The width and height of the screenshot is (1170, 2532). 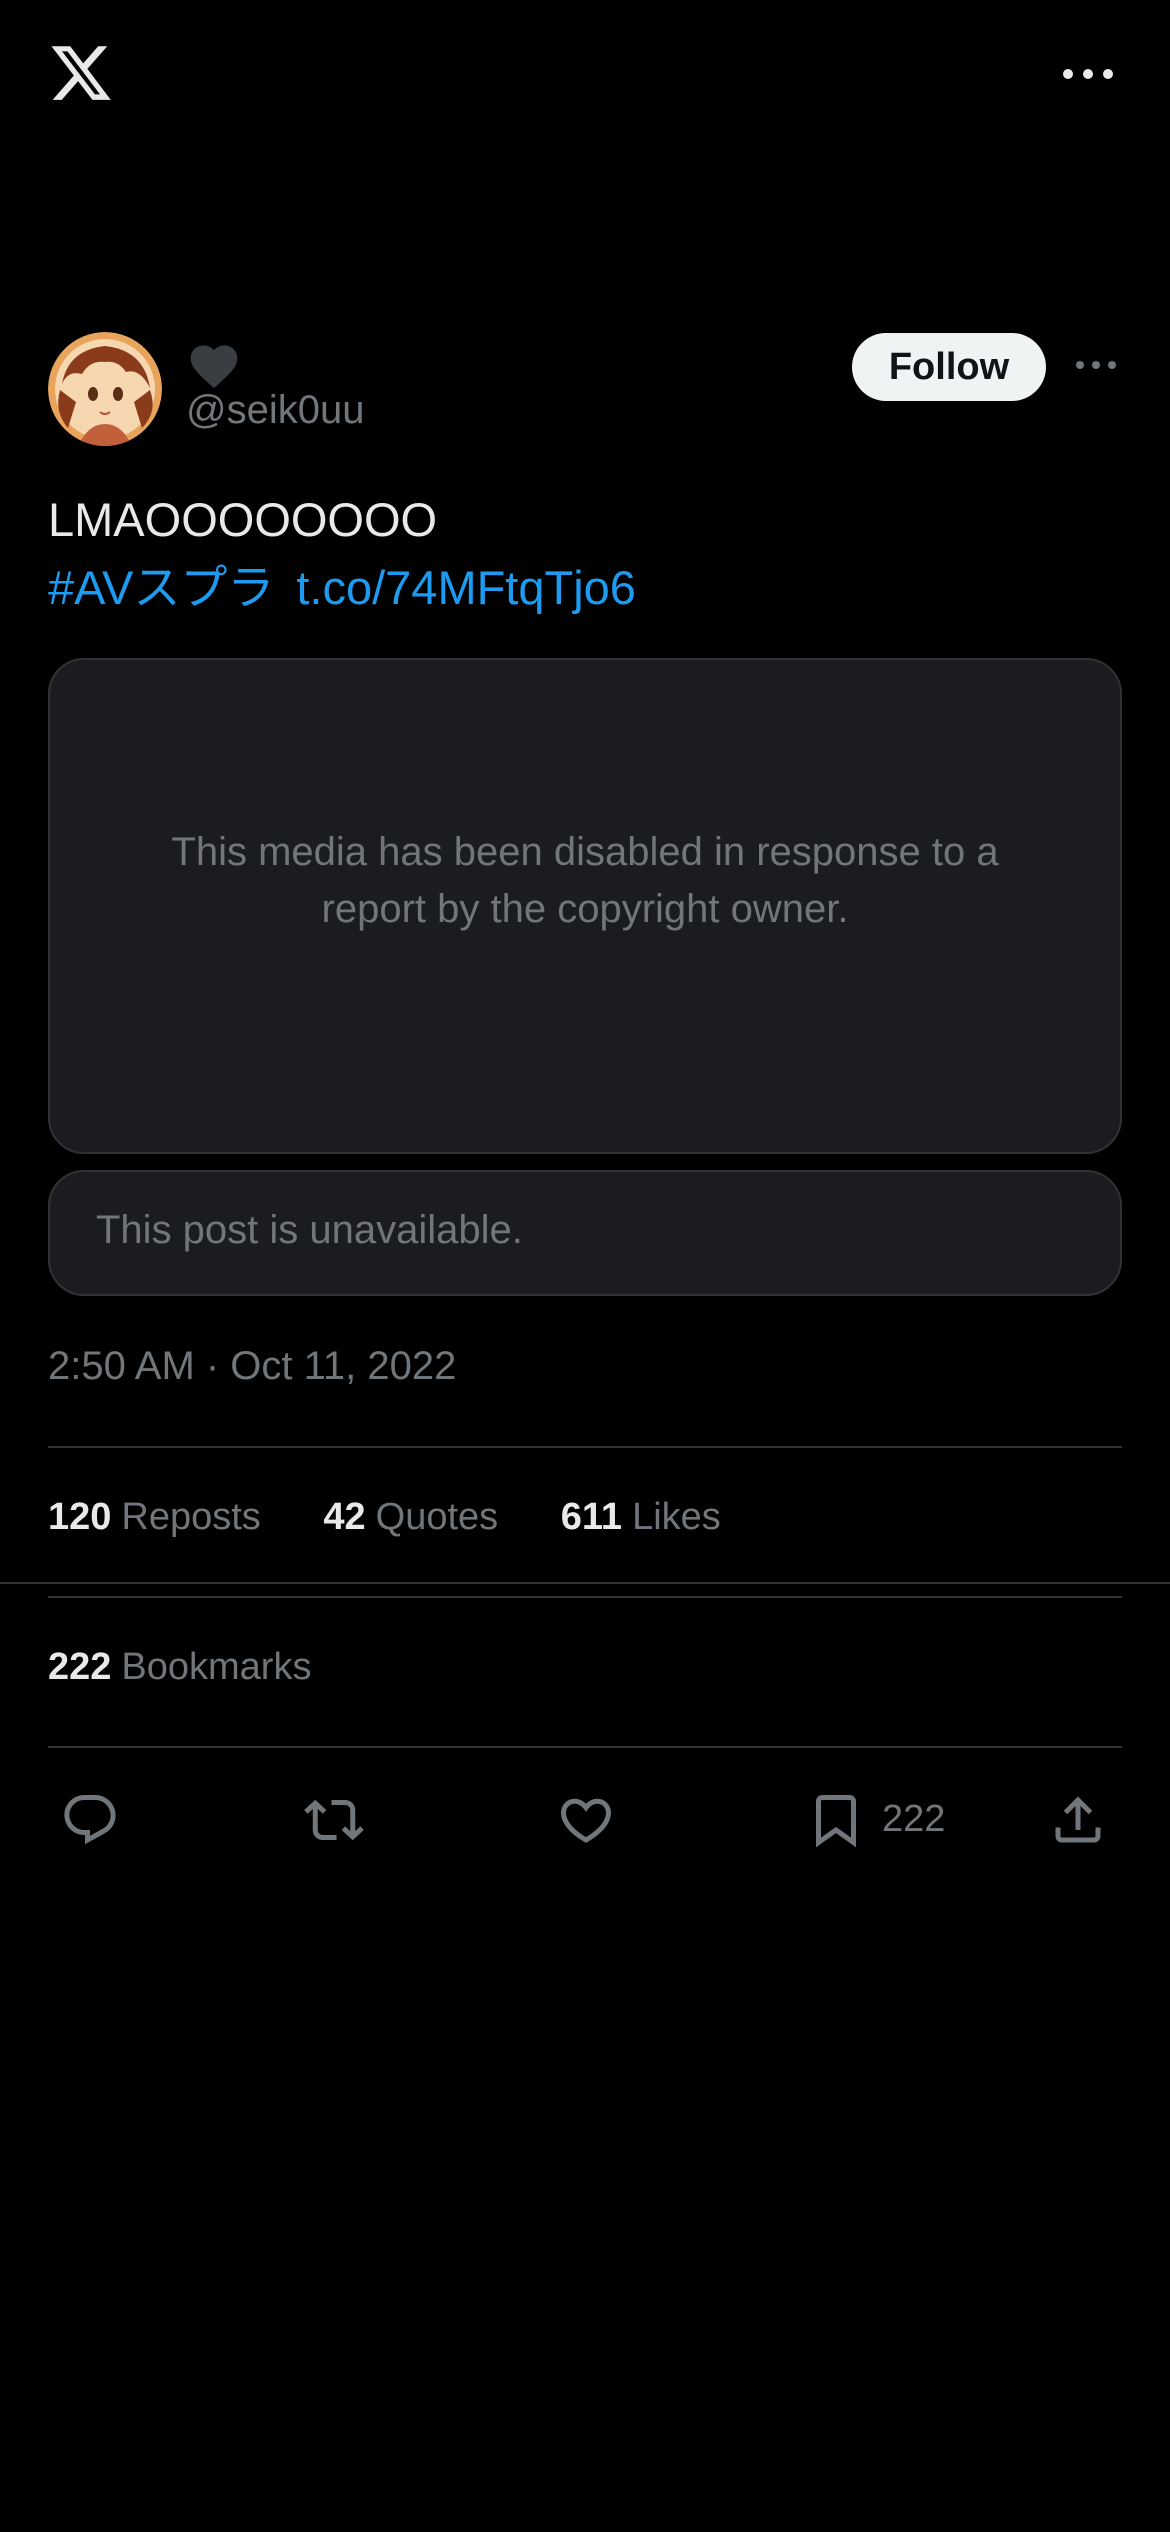 I want to click on url-link: t.co/74MFtqTjo6, so click(x=466, y=587).